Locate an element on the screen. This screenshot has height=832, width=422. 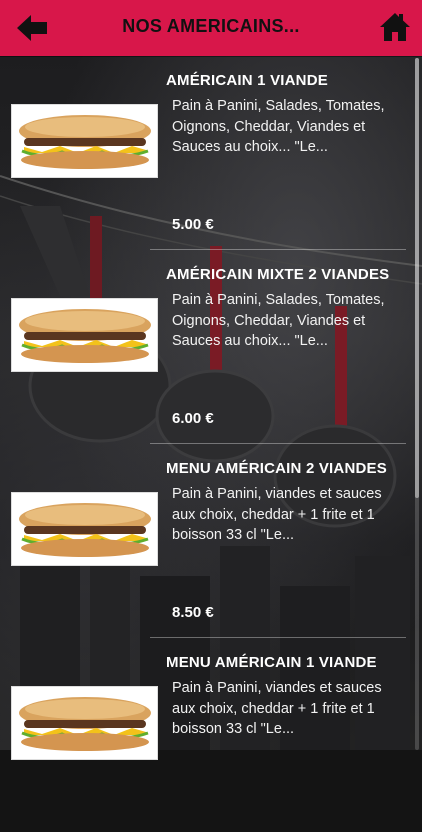
item-price: 8.50 € is located at coordinates (193, 612).